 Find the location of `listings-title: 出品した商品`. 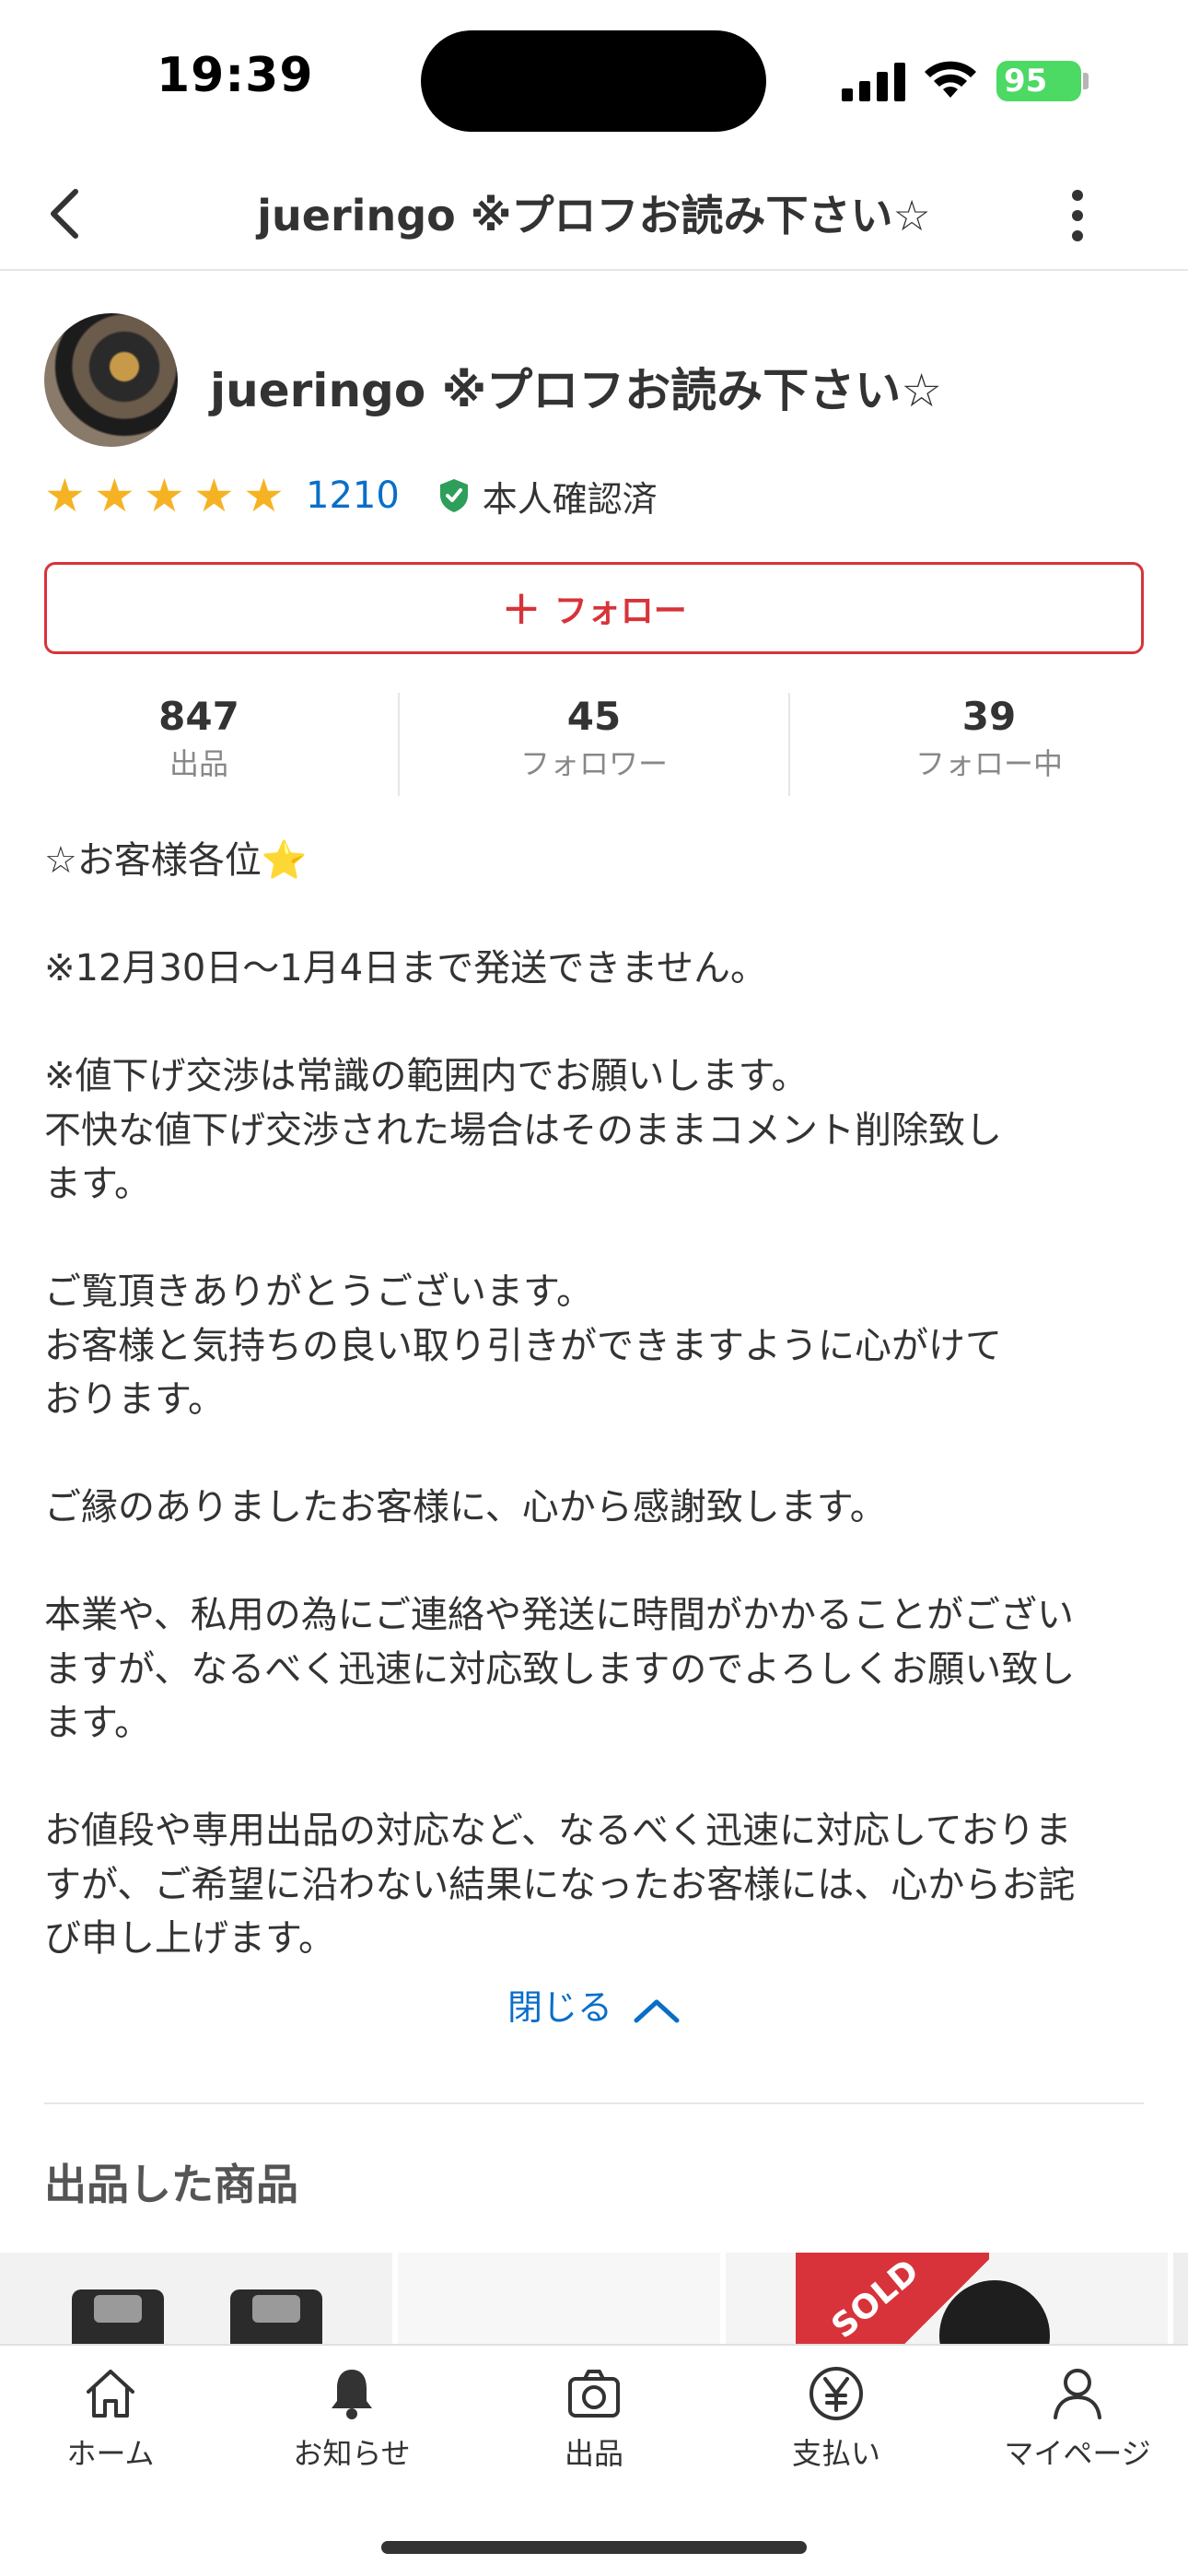

listings-title: 出品した商品 is located at coordinates (171, 2184).